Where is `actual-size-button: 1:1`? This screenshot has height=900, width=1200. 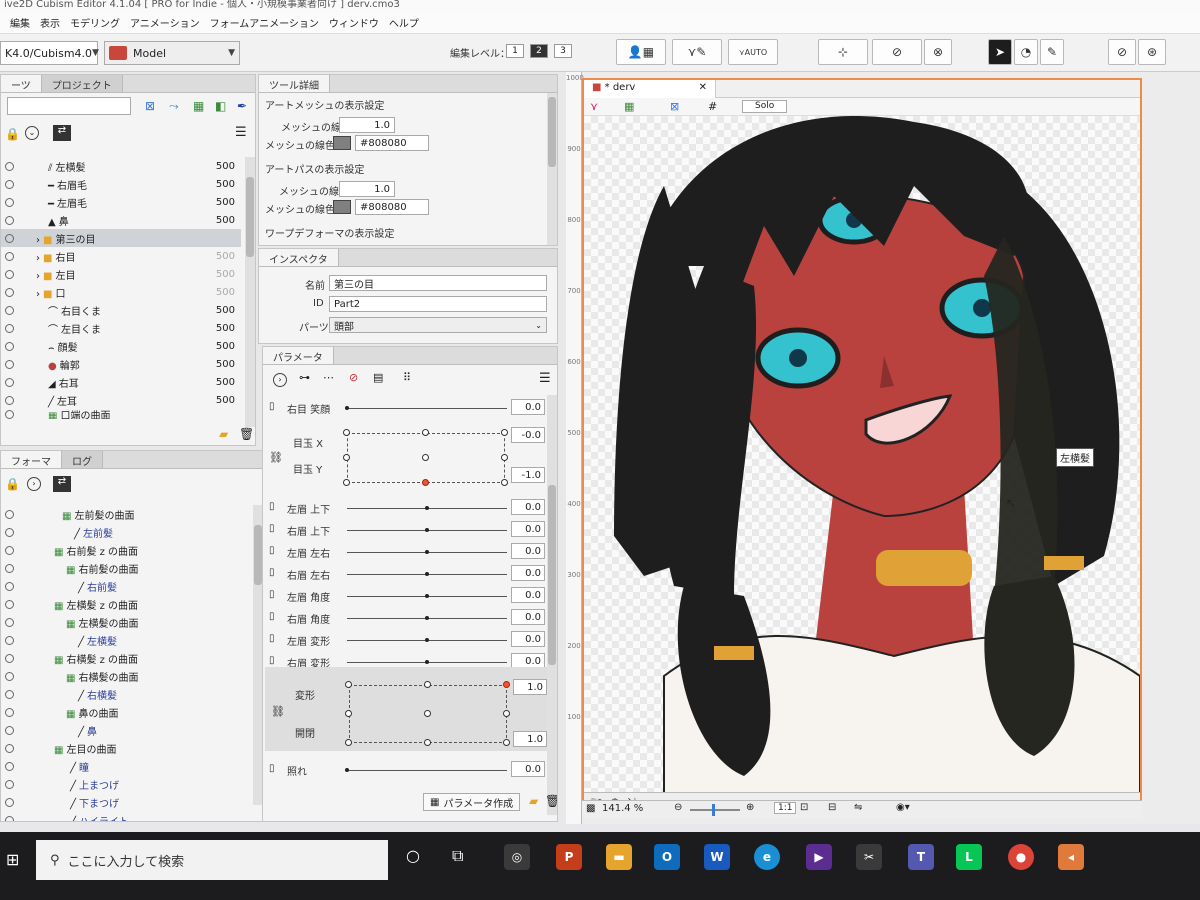 actual-size-button: 1:1 is located at coordinates (785, 808).